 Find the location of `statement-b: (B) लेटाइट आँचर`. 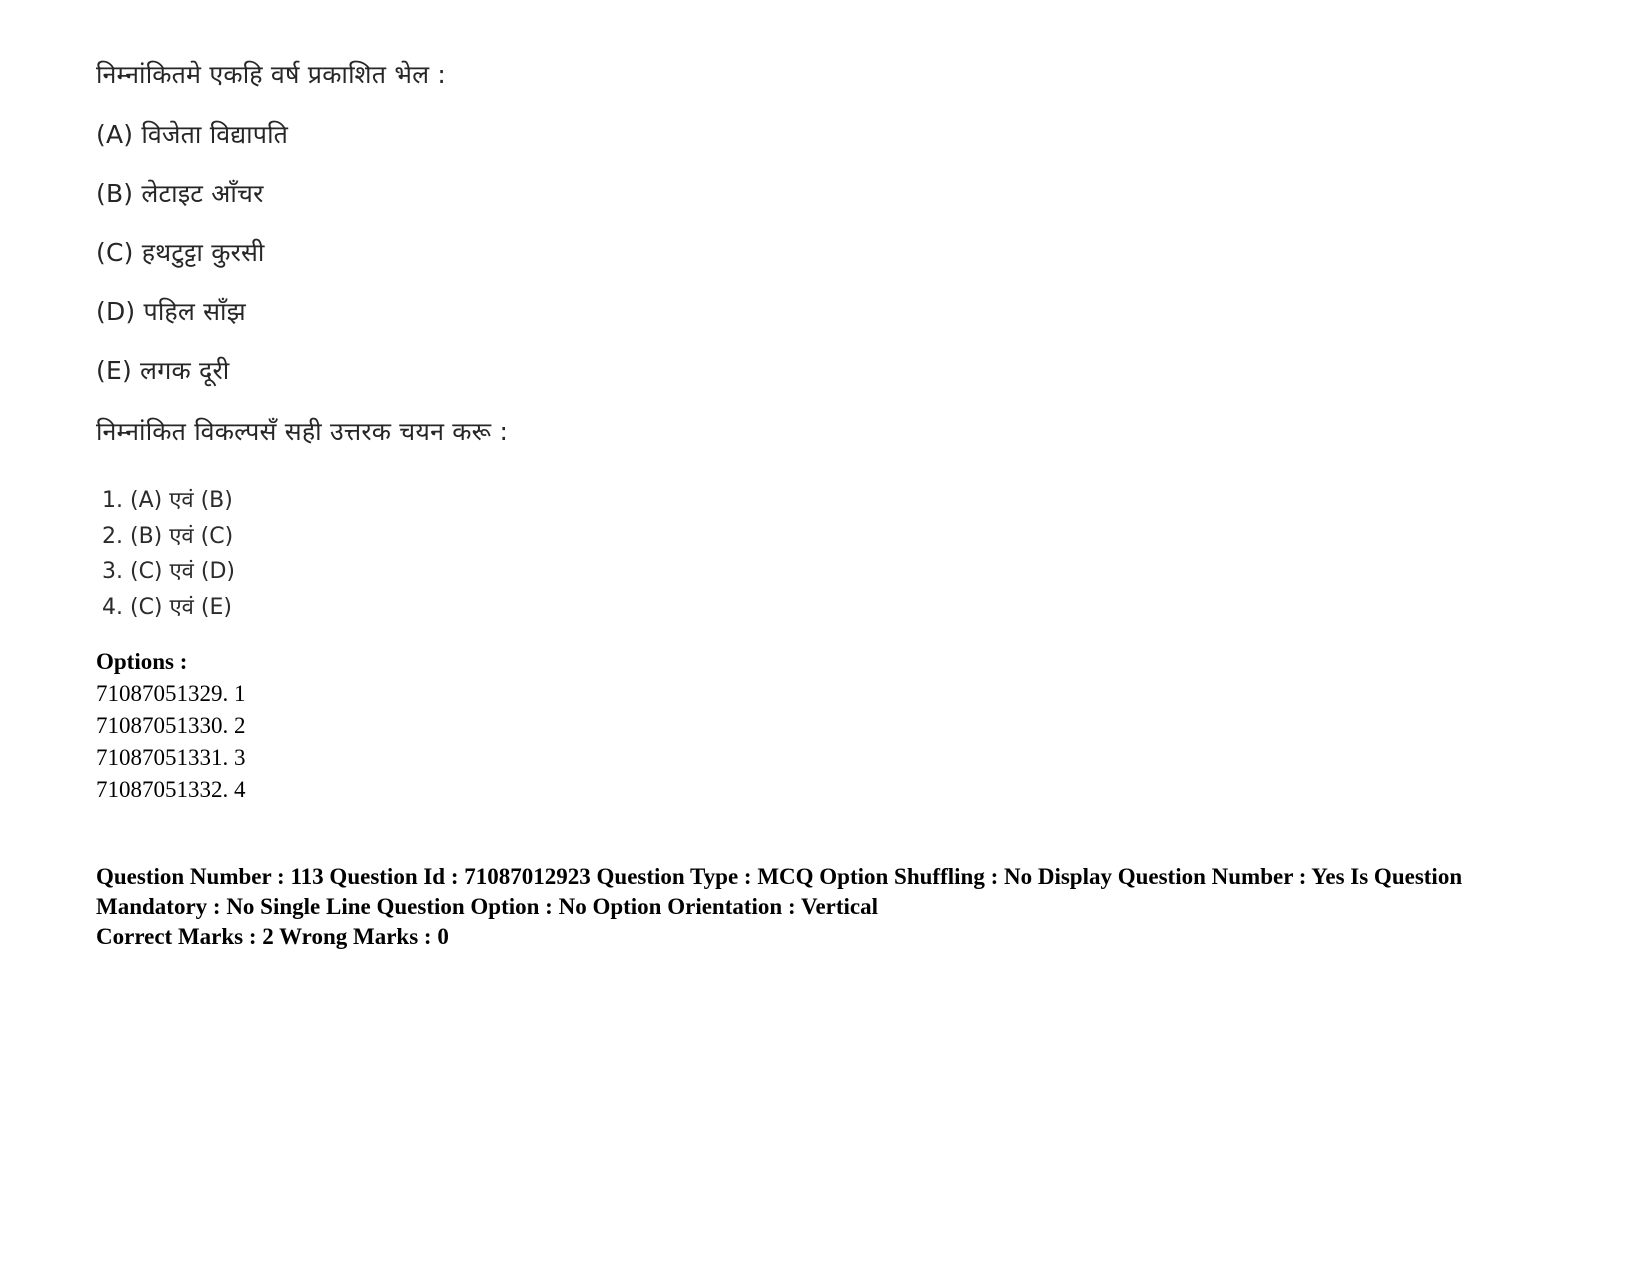

statement-b: (B) लेटाइट आँचर is located at coordinates (180, 193).